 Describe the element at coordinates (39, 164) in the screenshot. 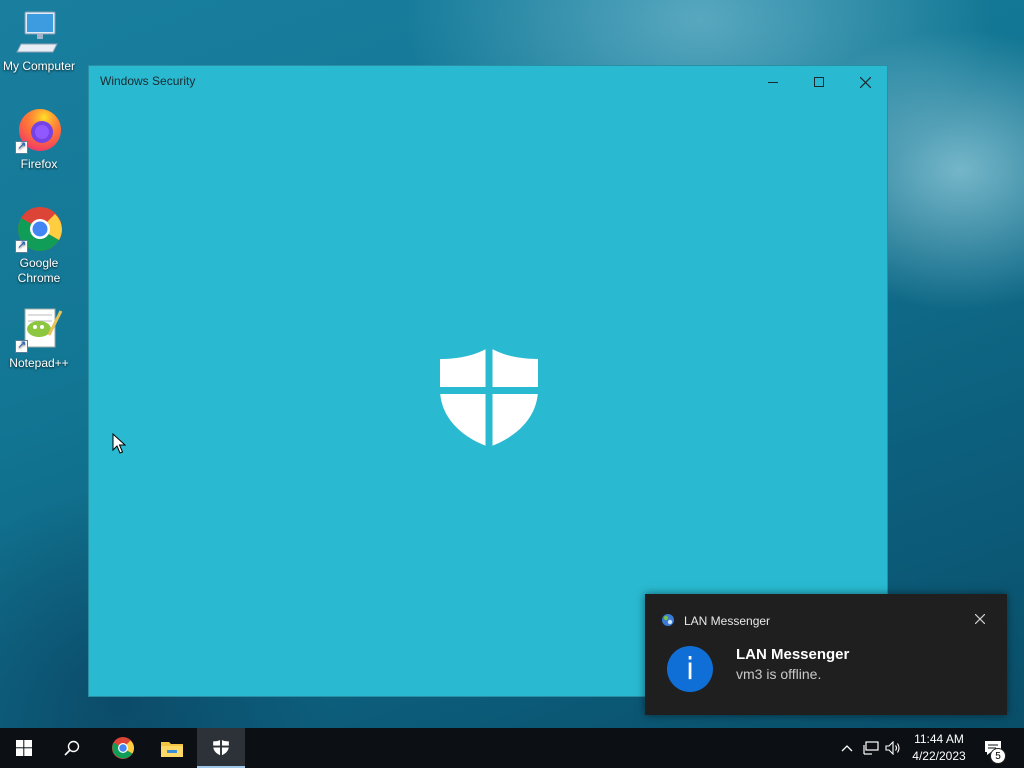

I see `desktop-icon-label: Firefox` at that location.